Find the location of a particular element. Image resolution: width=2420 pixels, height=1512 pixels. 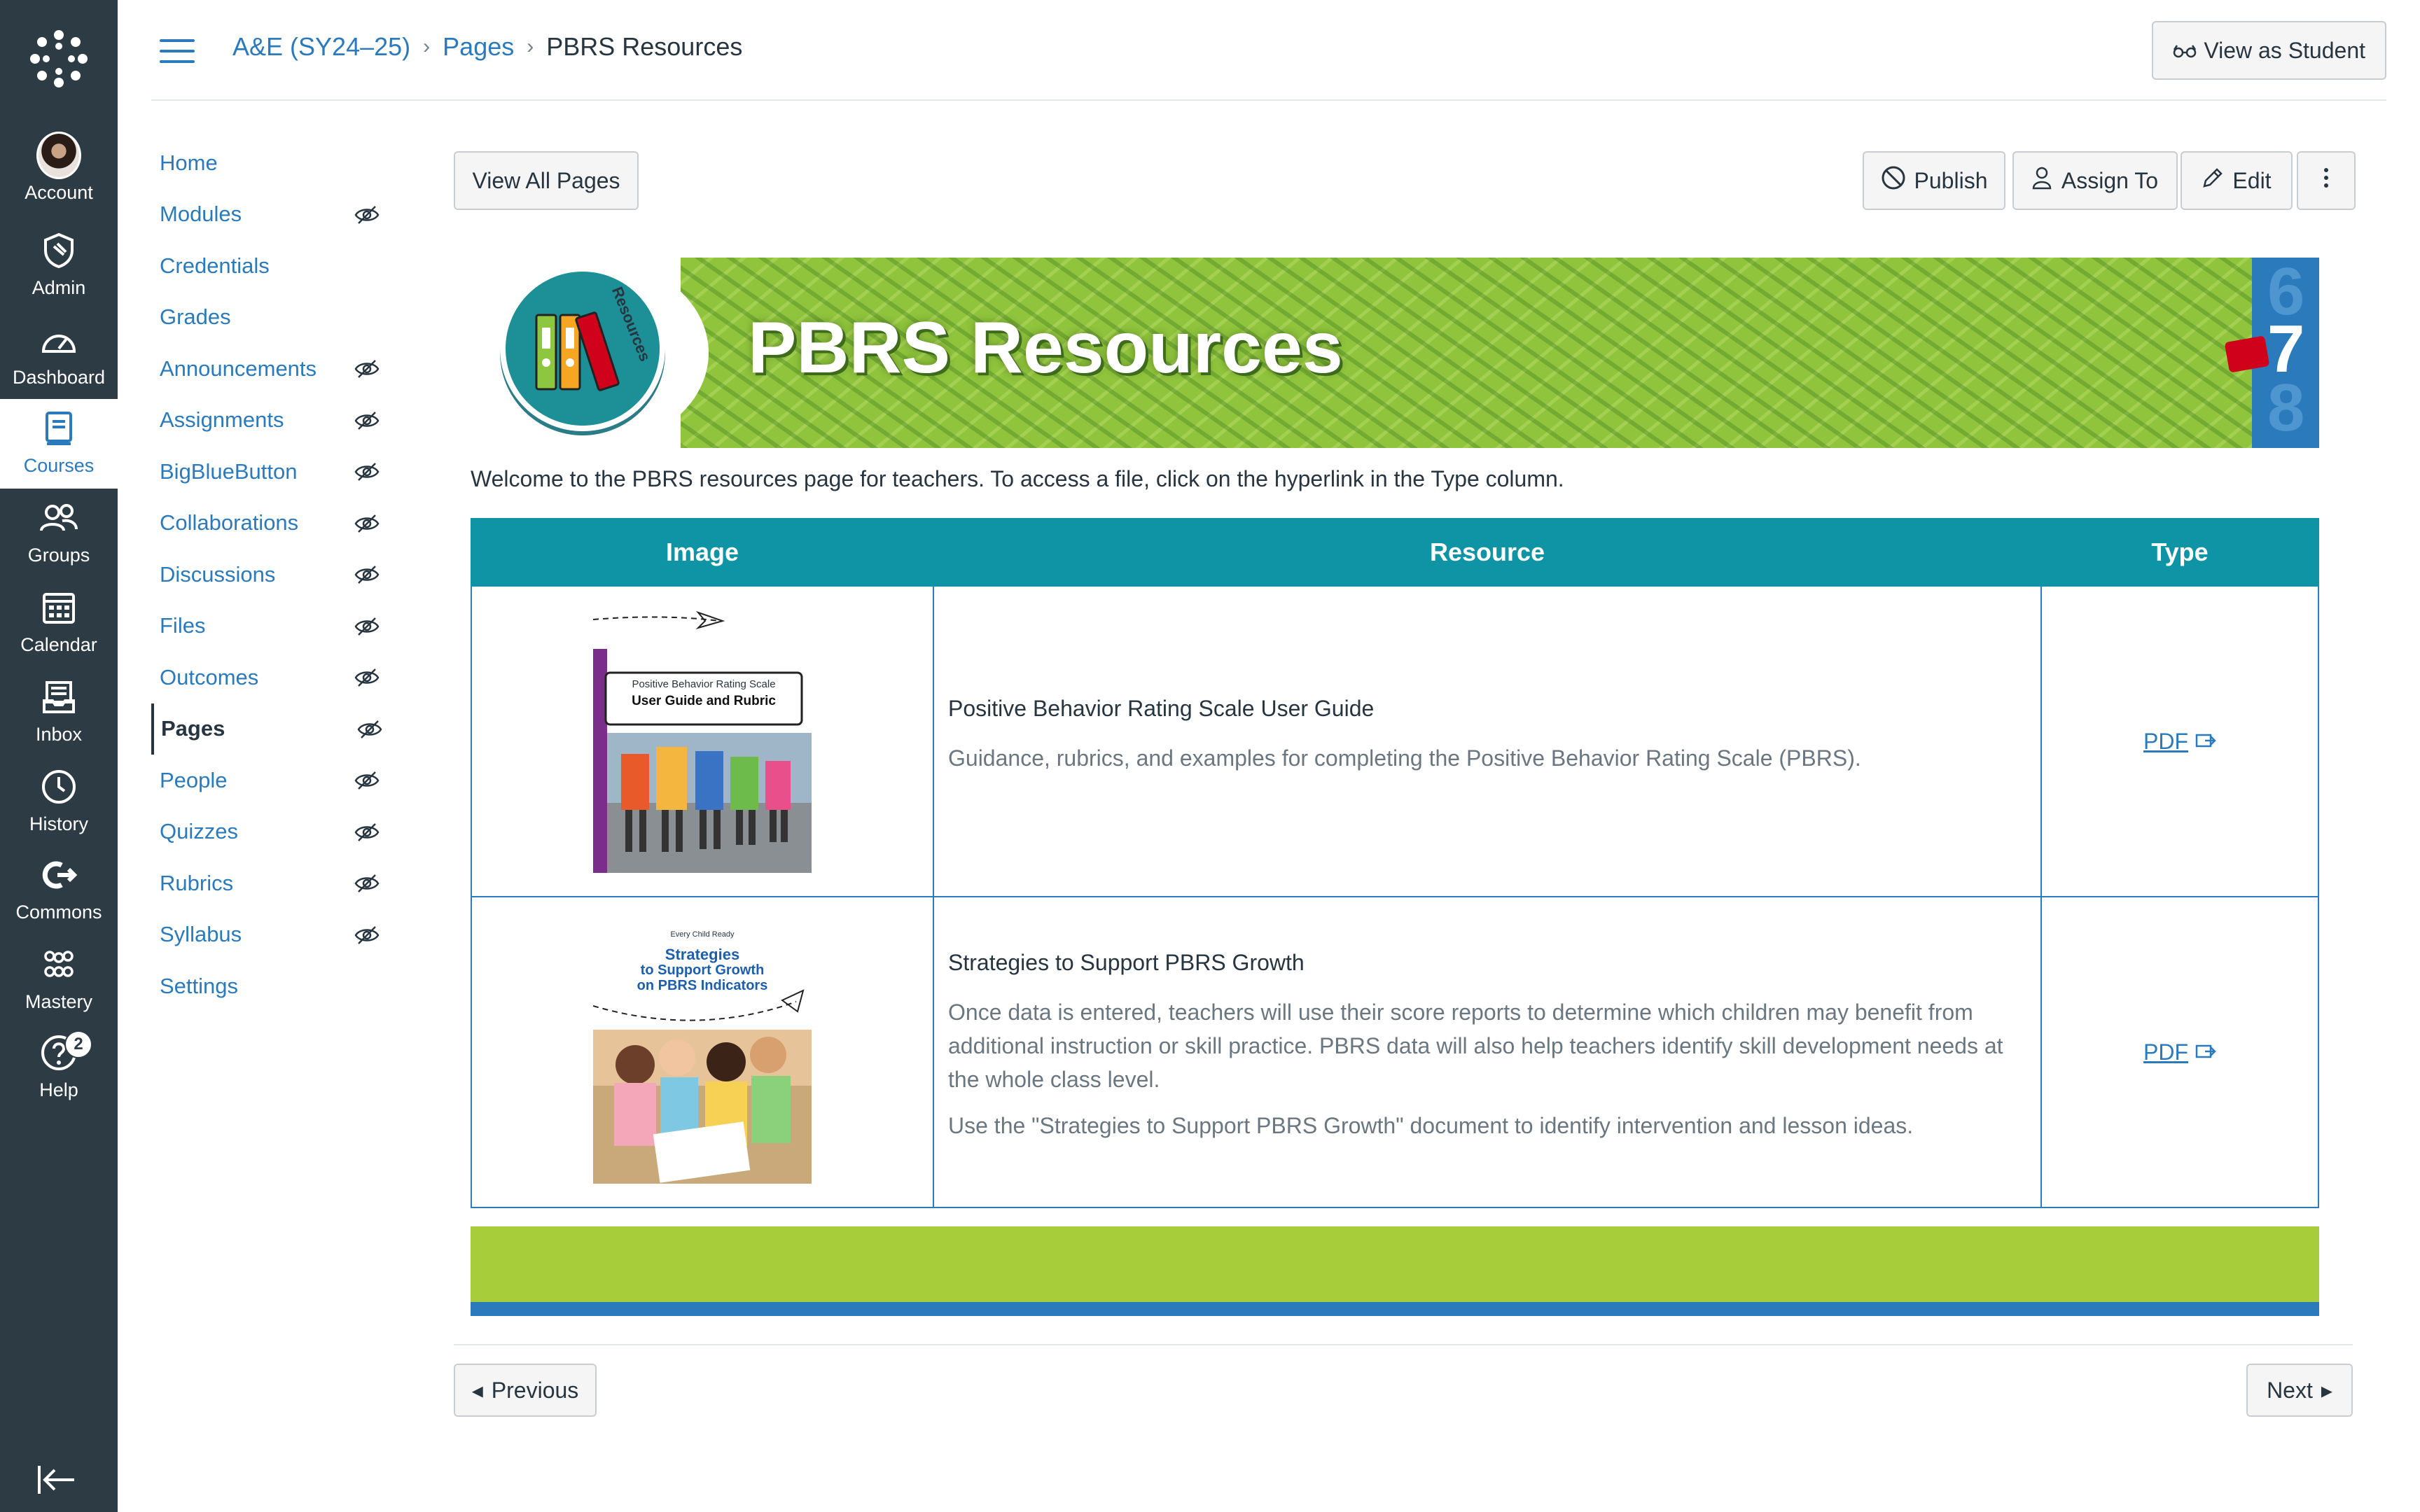

next-label: Next is located at coordinates (2290, 1390).